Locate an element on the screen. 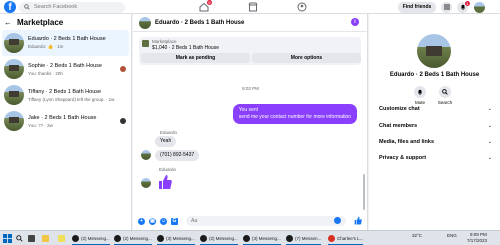  home-badge: 9 is located at coordinates (209, 2).